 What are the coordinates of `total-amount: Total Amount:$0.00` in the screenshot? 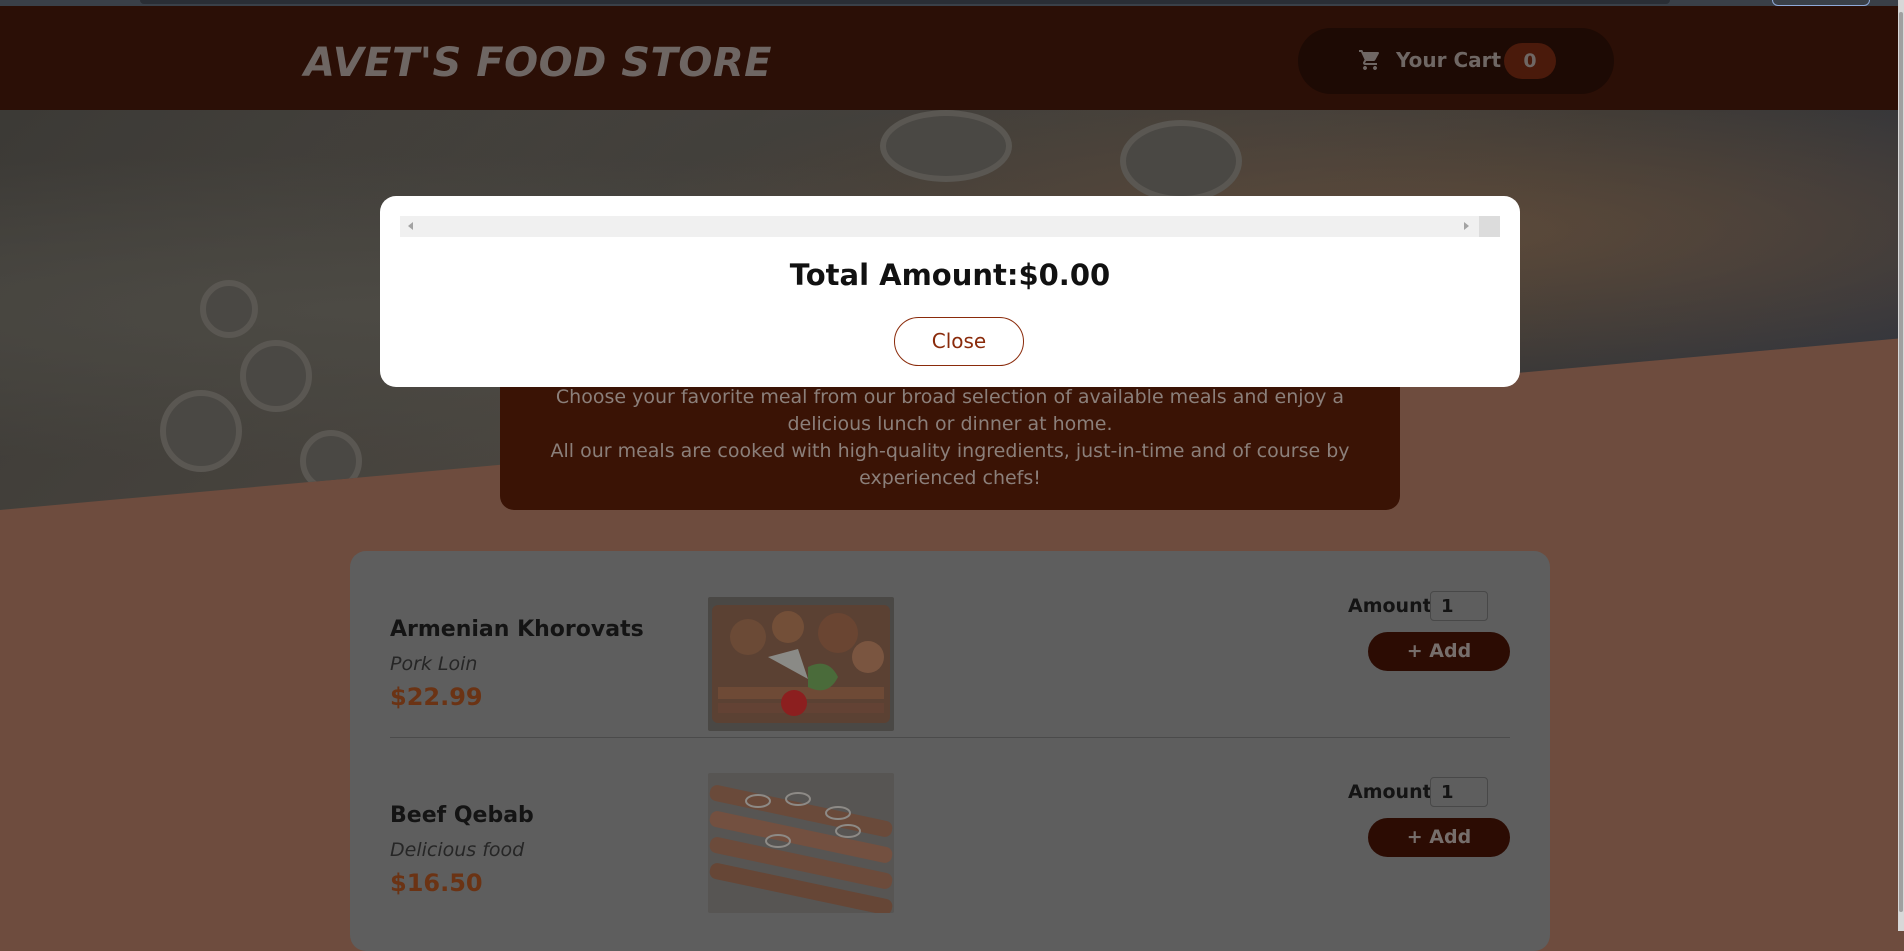 It's located at (950, 275).